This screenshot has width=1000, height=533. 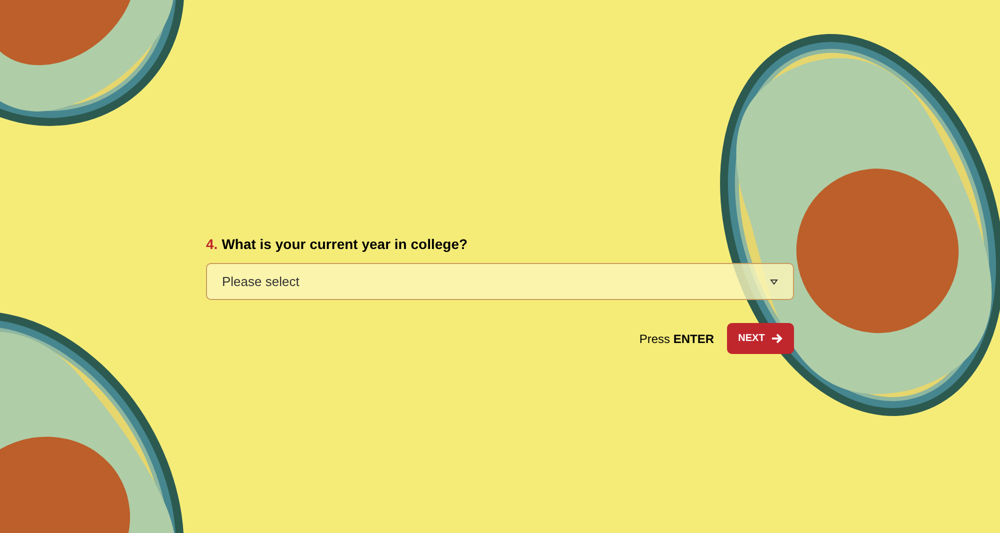 What do you see at coordinates (760, 338) in the screenshot?
I see `next-button: NEXT` at bounding box center [760, 338].